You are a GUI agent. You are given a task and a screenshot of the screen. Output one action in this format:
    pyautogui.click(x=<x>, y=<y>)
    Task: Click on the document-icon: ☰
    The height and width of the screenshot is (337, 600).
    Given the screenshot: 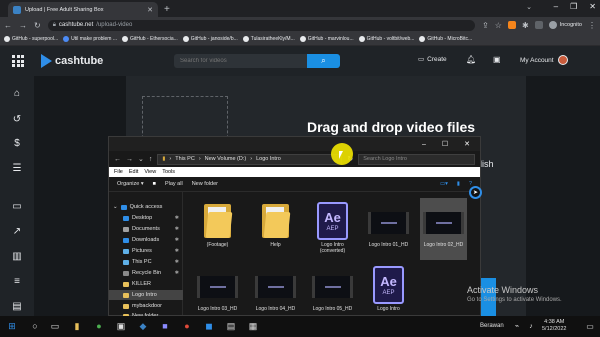 What is the action you would take?
    pyautogui.click(x=17, y=168)
    